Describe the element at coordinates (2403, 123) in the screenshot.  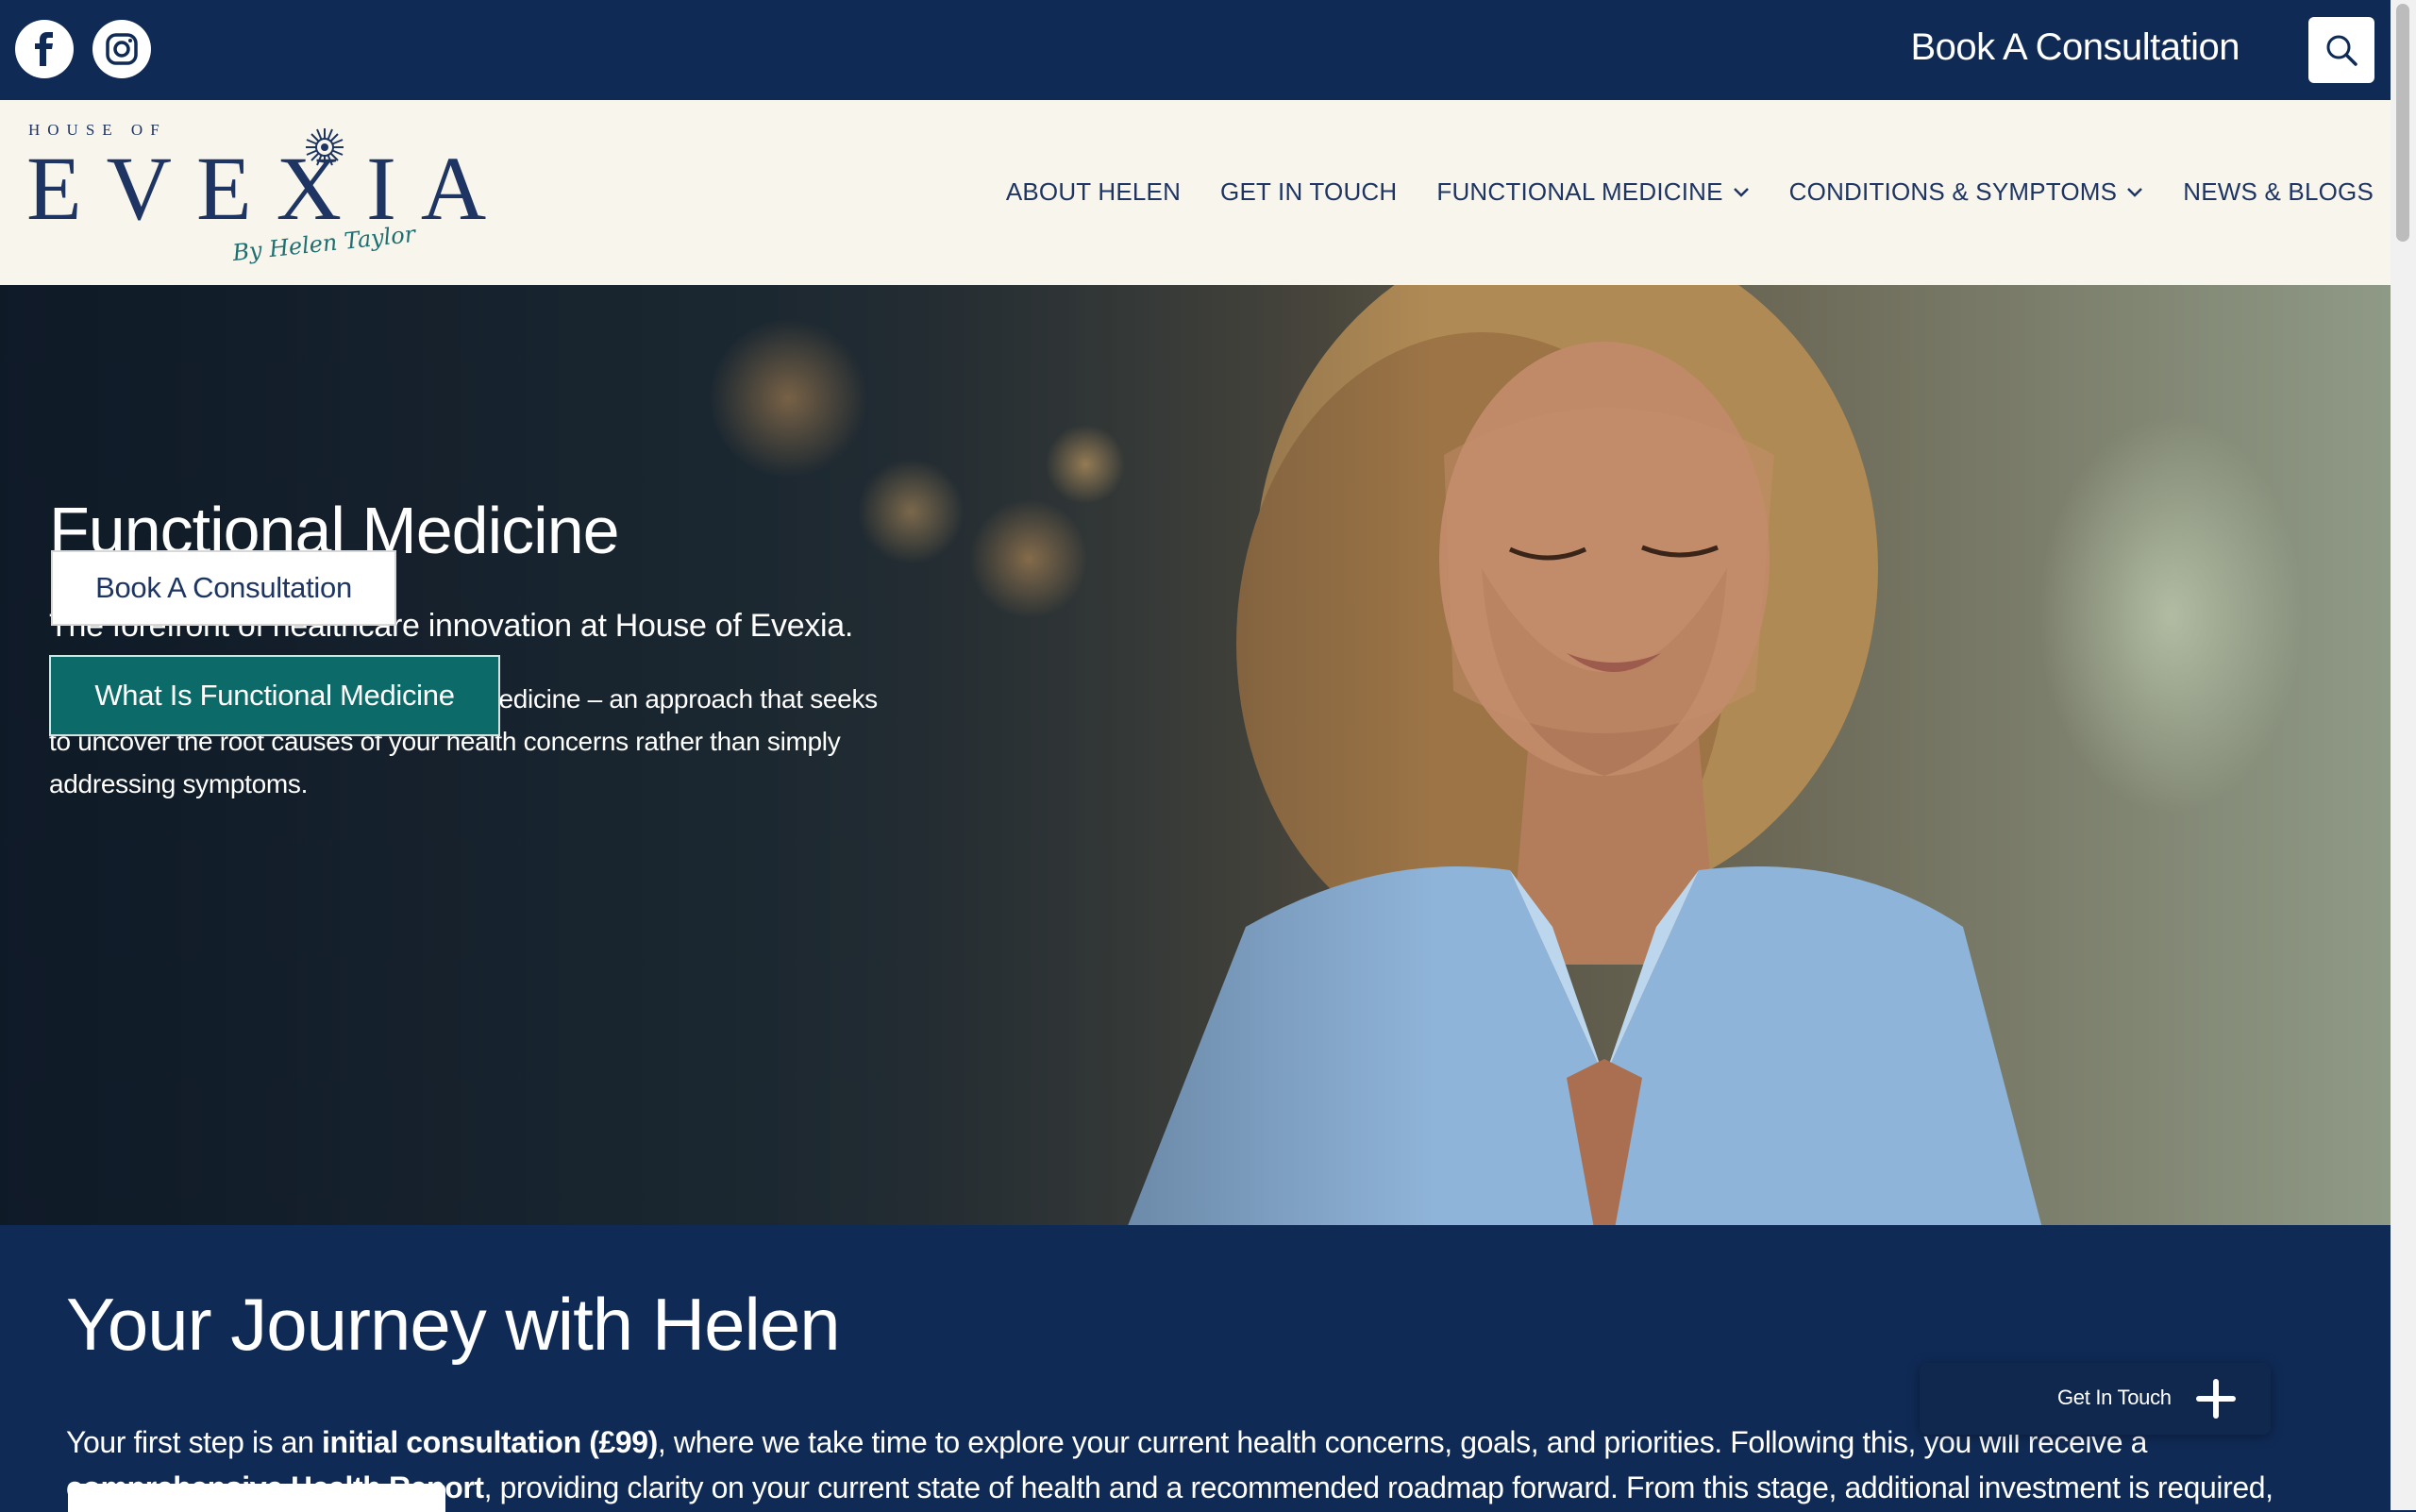
I see `scrollbar-thumb` at that location.